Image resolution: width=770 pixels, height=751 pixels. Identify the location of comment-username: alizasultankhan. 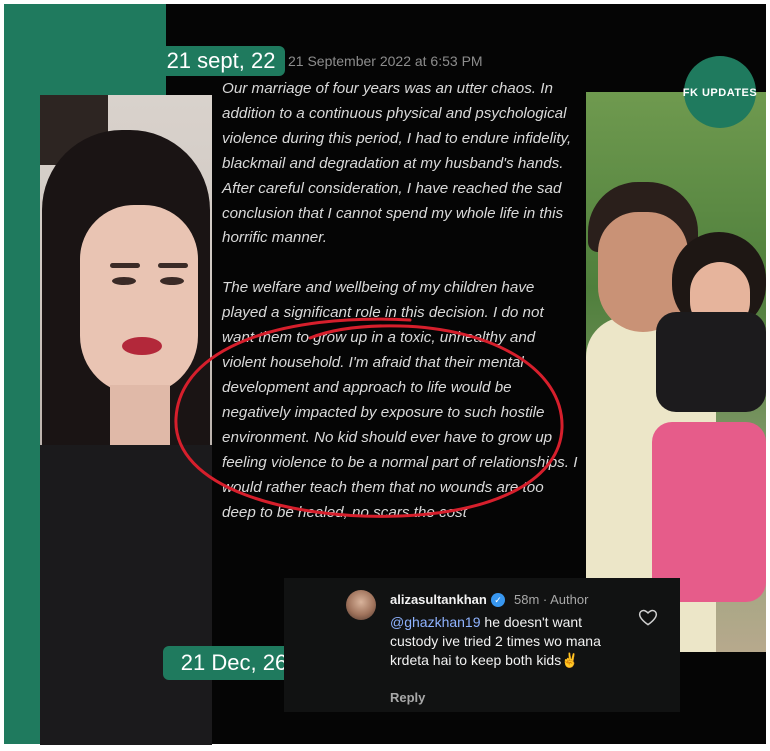
(438, 599).